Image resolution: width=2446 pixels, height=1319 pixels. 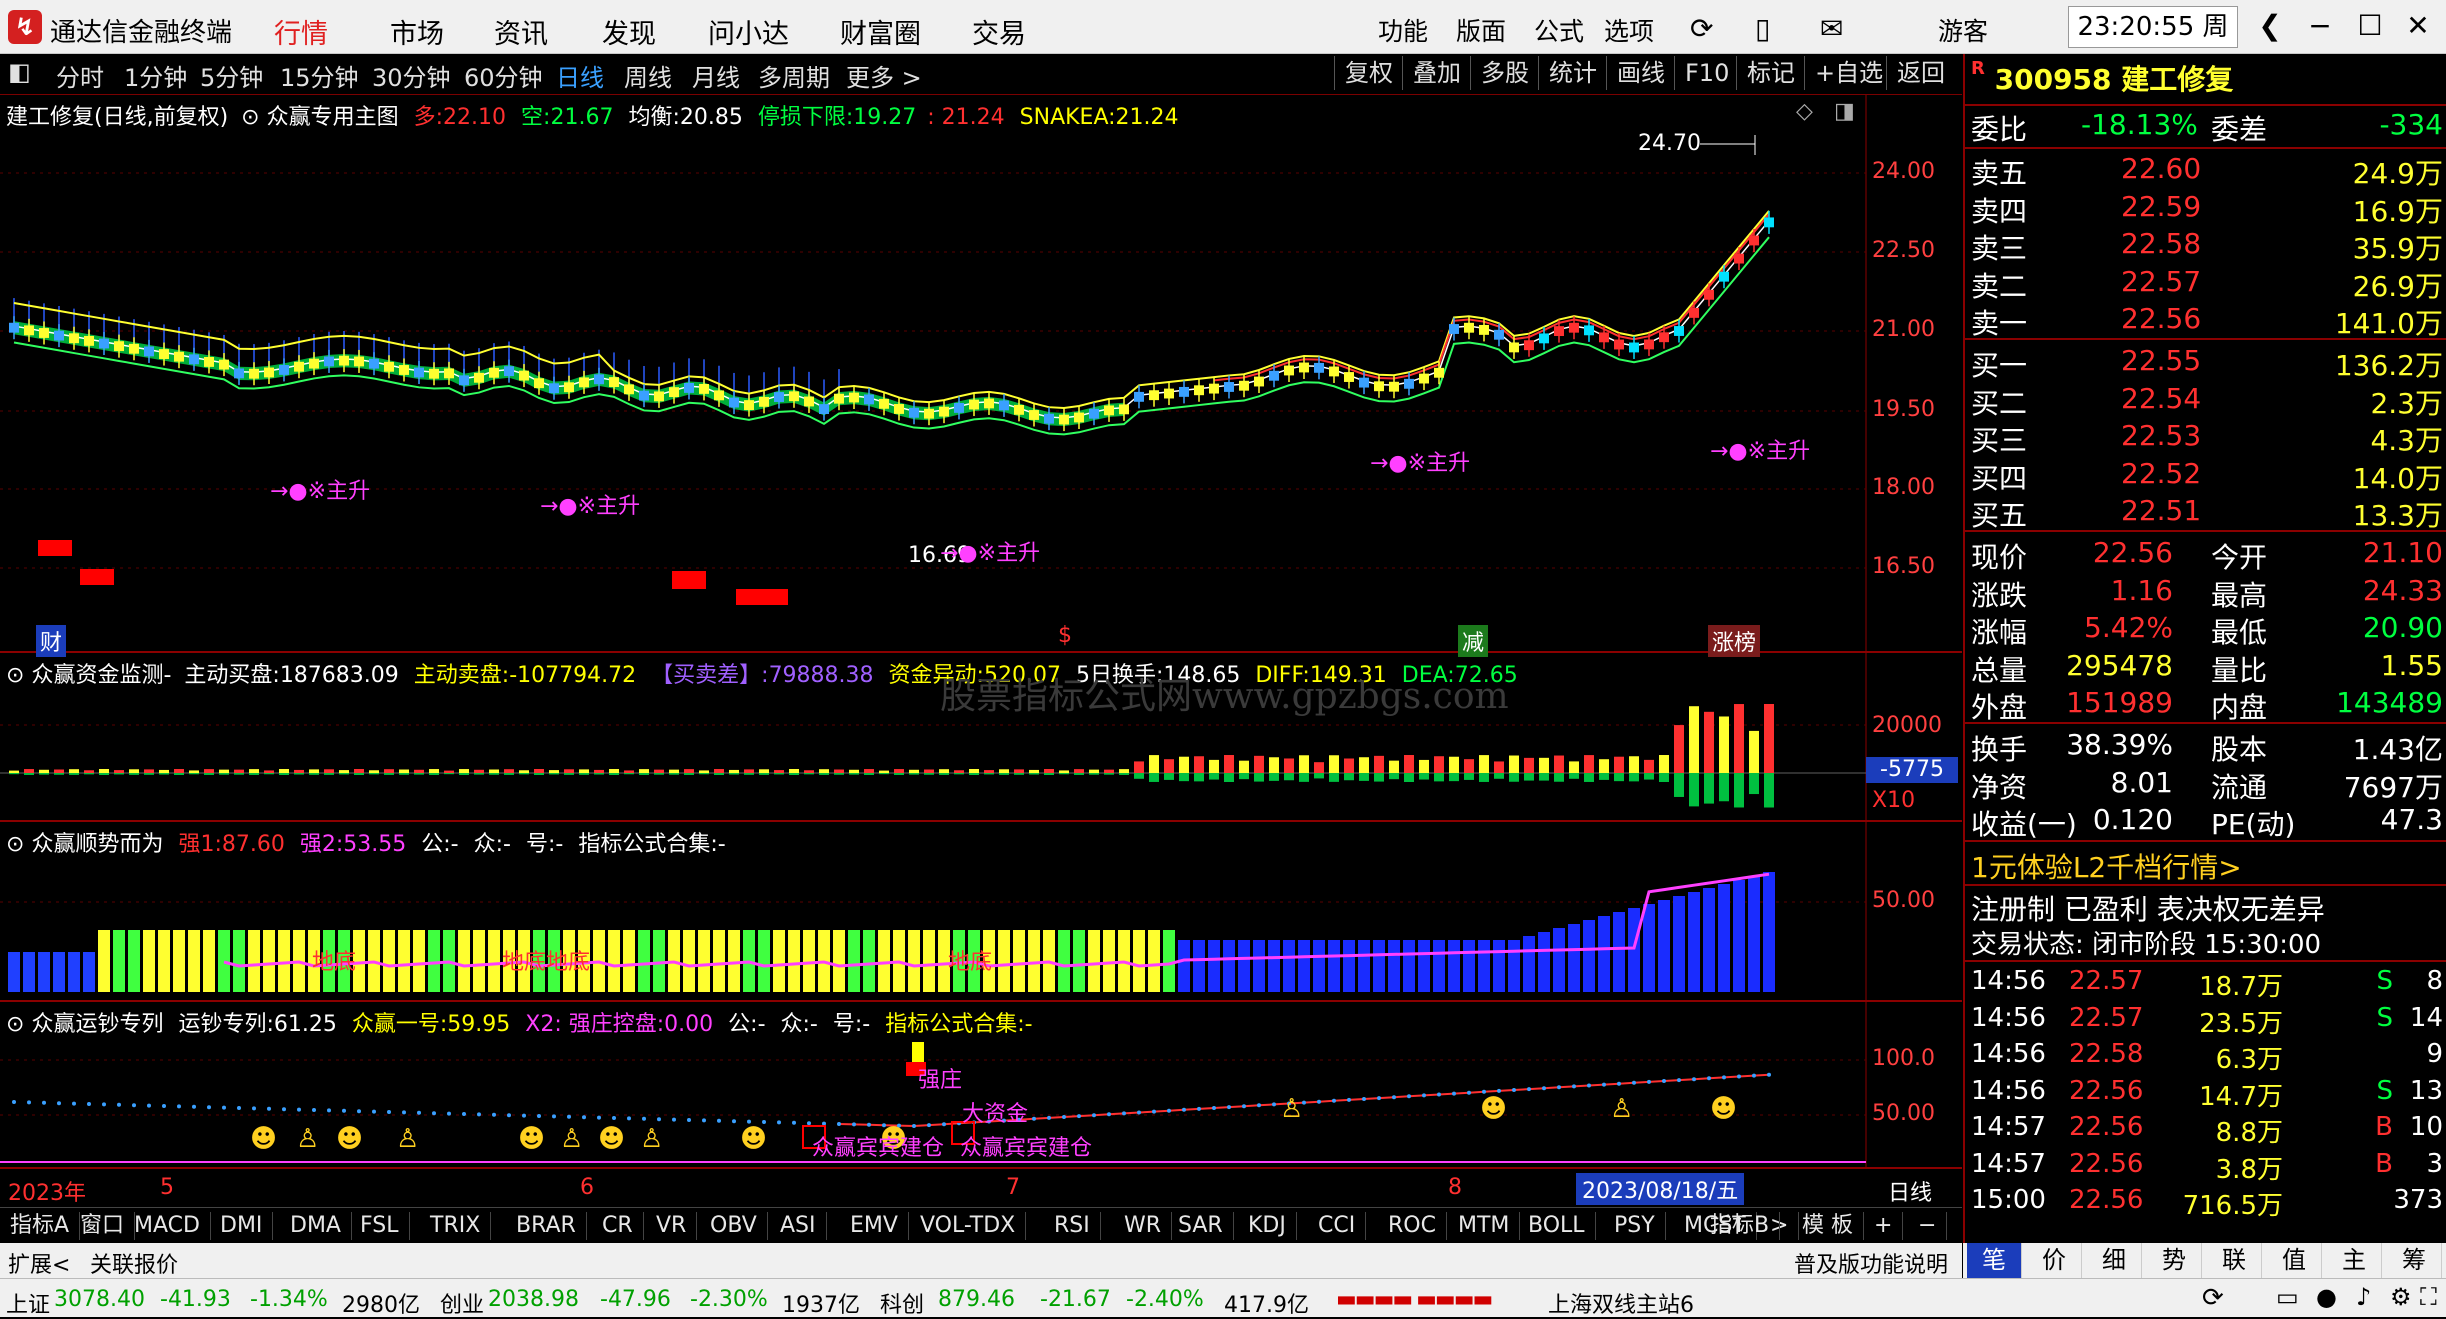 I want to click on indicator-tab-6: TRIX, so click(x=456, y=1226).